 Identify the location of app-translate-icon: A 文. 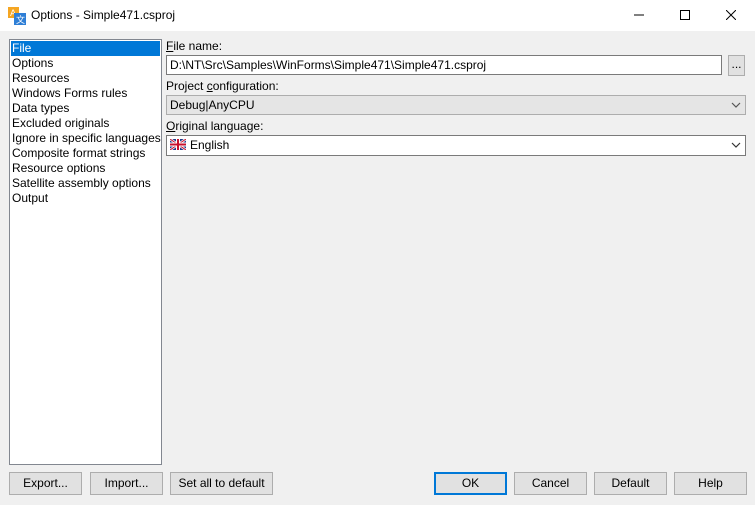
(17, 16).